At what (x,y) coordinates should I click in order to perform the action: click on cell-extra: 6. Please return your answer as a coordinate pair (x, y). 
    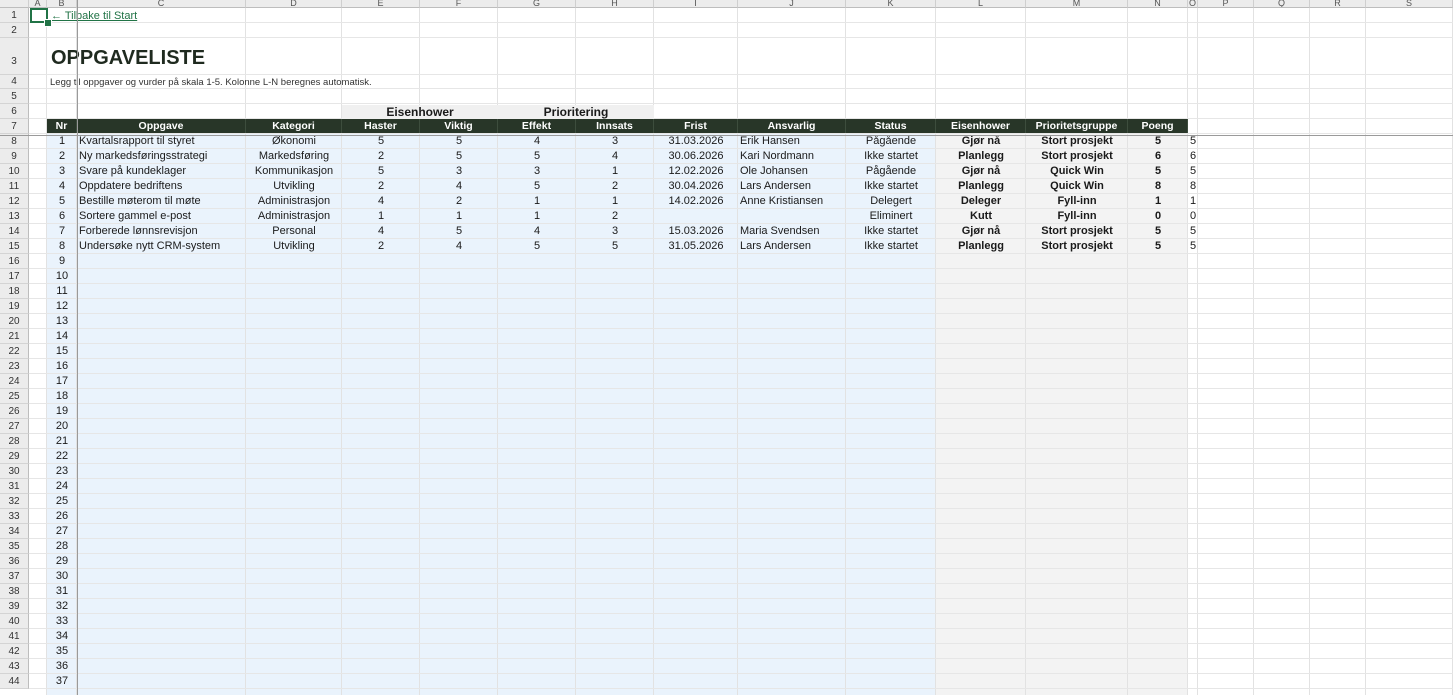
    Looking at the image, I should click on (1195, 156).